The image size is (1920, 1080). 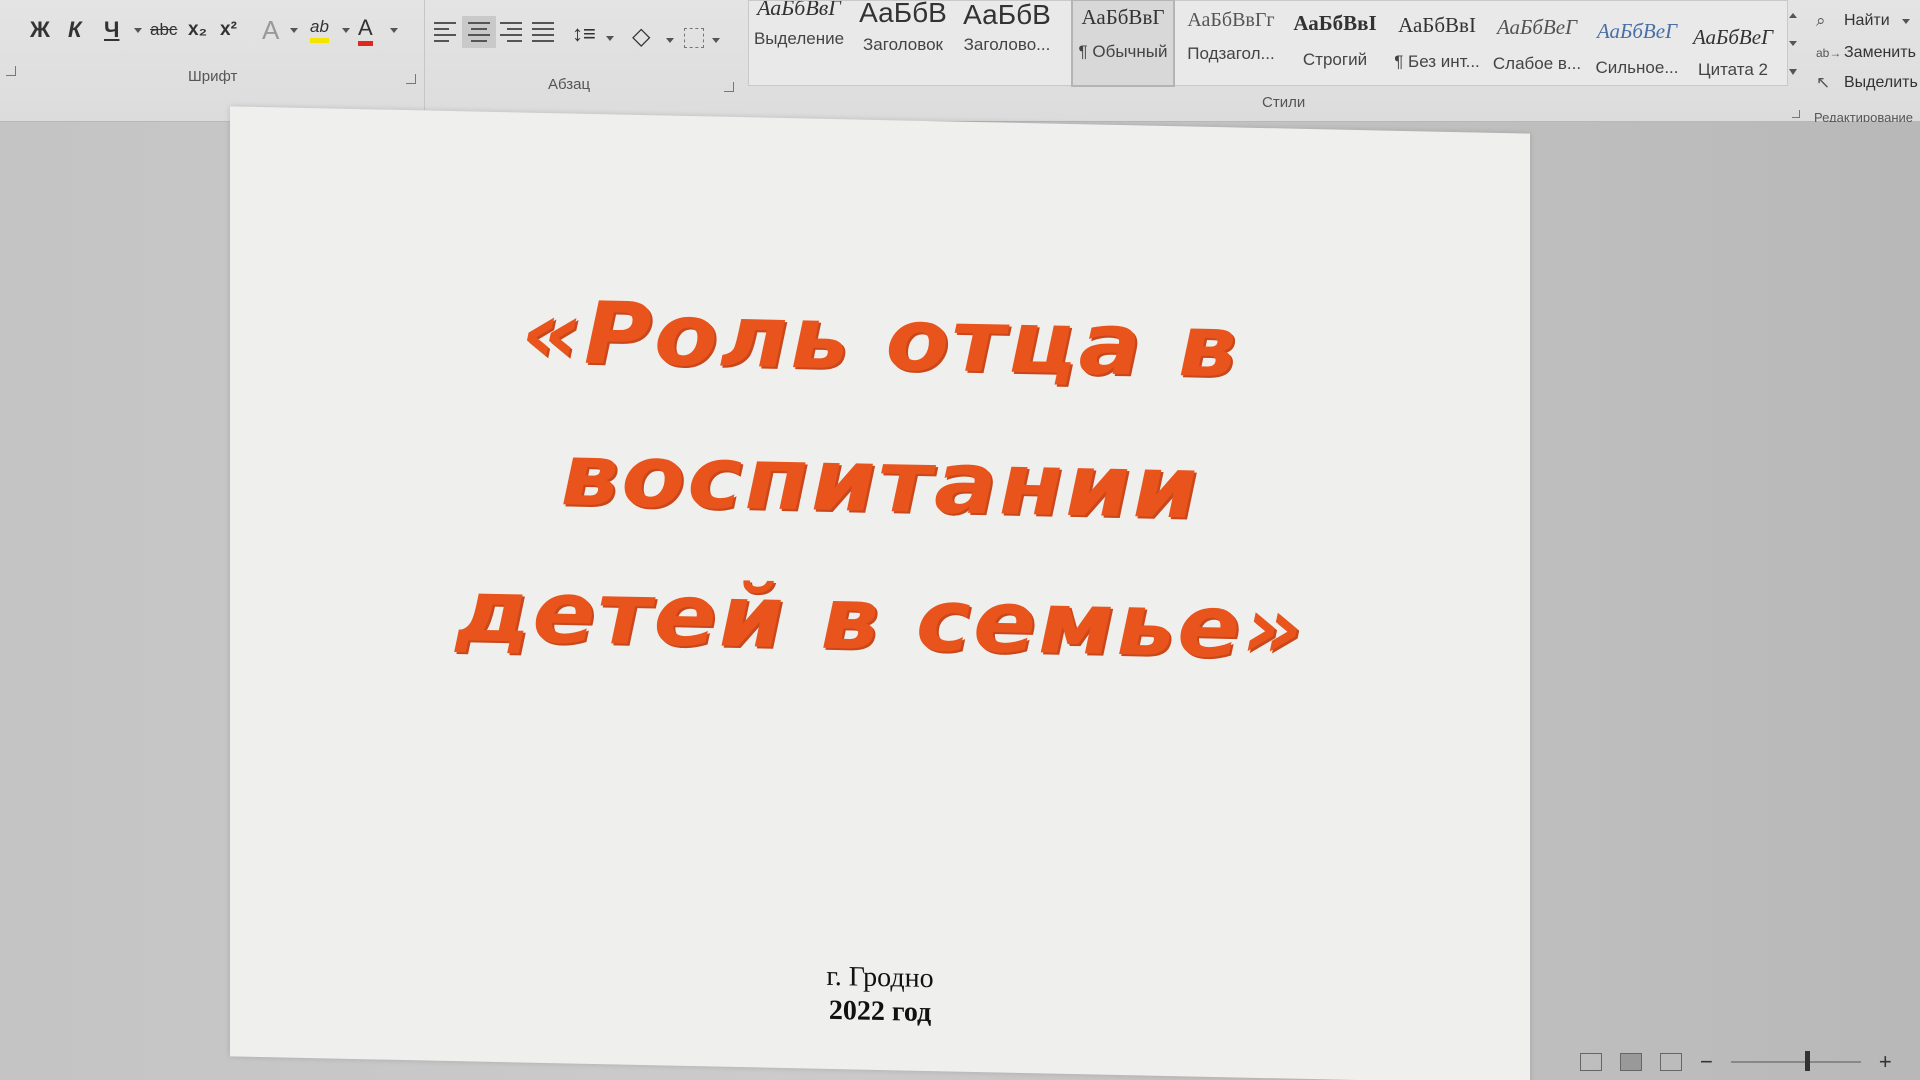 I want to click on paragraph-dialog-launcher-icon, so click(x=729, y=87).